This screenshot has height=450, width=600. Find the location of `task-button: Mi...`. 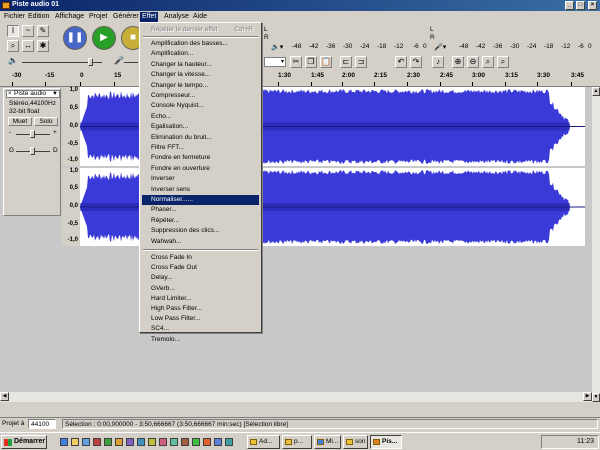

task-button: Mi... is located at coordinates (327, 442).